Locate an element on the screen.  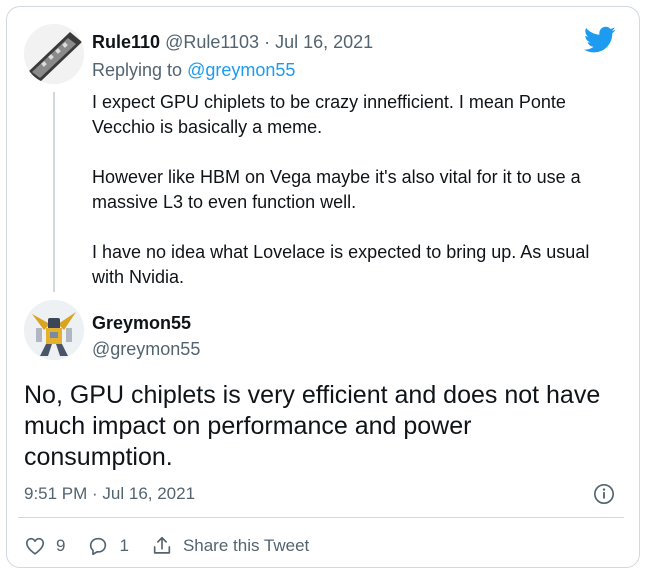
author-name: Greymon55 is located at coordinates (141, 323).